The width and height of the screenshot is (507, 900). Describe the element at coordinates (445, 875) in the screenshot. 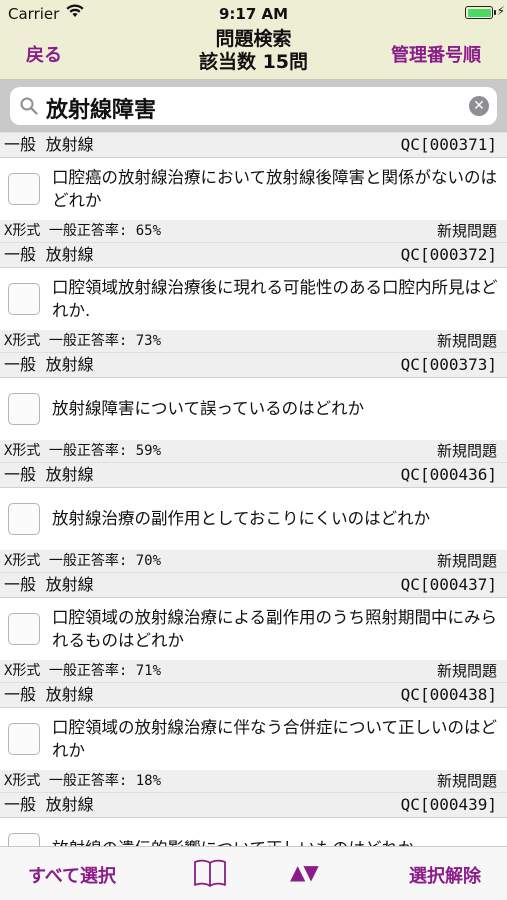

I see `clear-selection-button: 選択解除` at that location.